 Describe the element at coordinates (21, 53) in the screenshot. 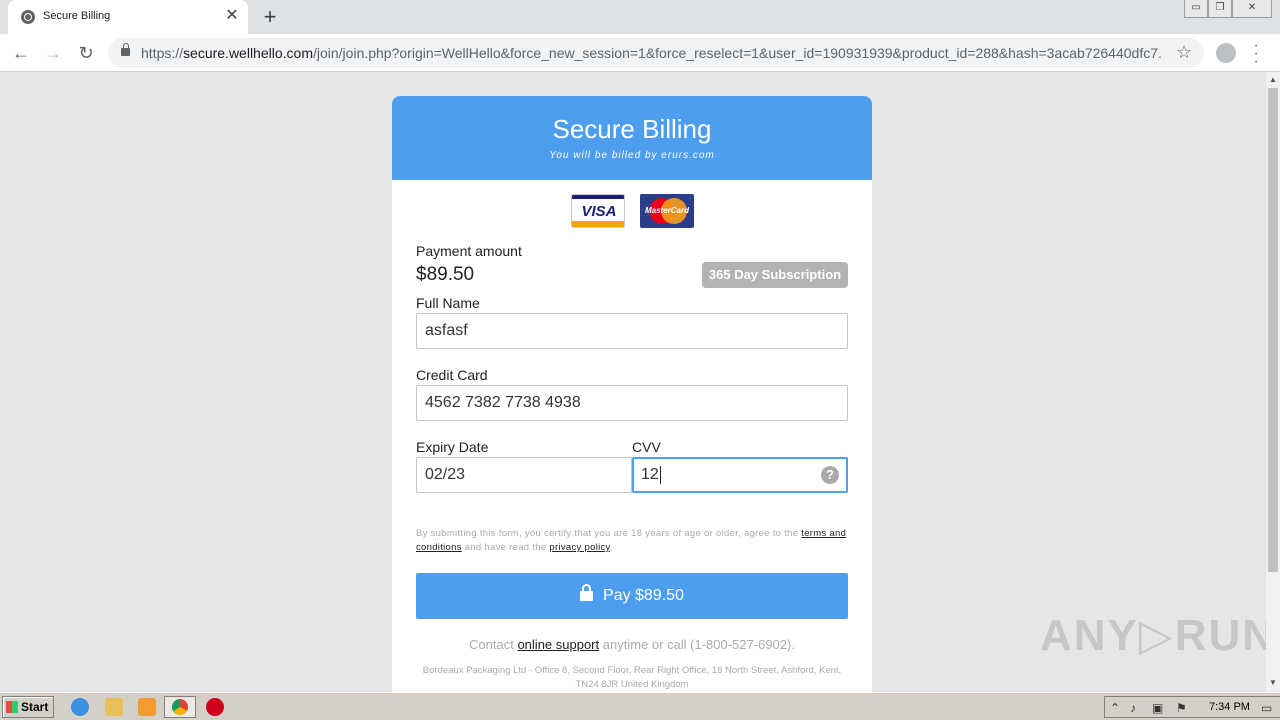

I see `back-arrow-icon: ←` at that location.